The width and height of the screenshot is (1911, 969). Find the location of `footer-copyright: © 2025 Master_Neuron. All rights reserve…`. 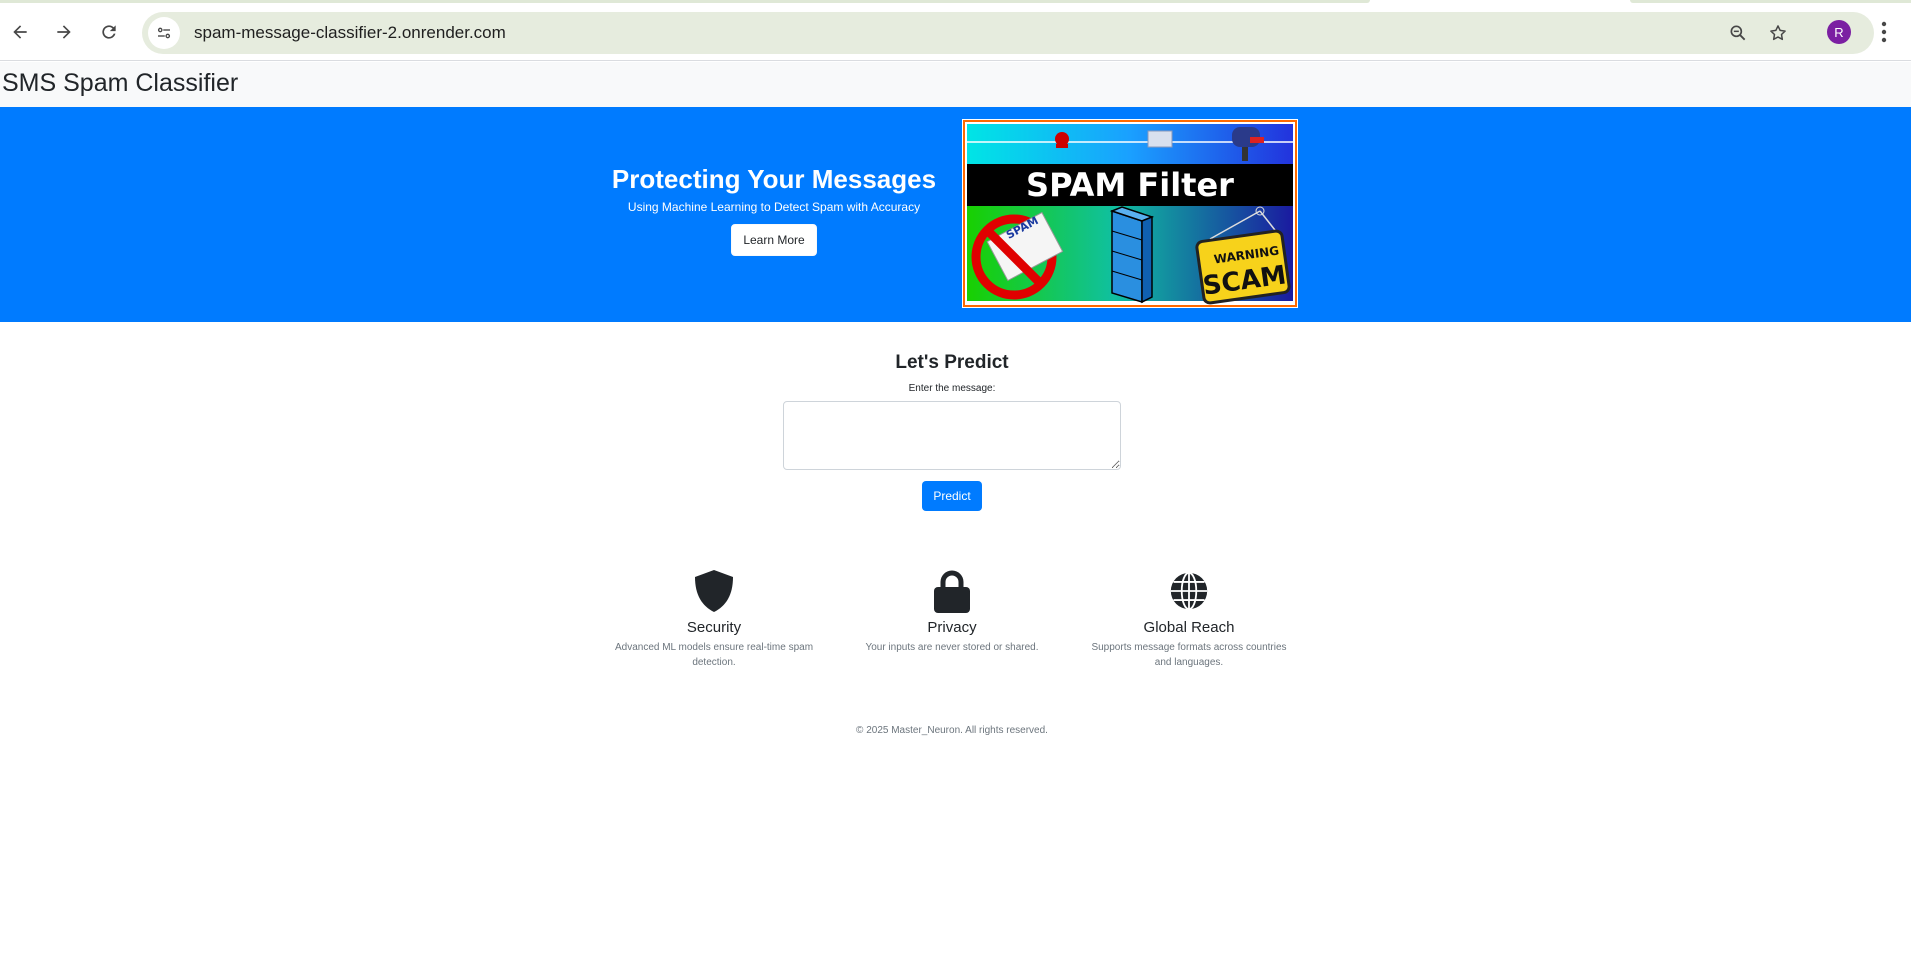

footer-copyright: © 2025 Master_Neuron. All rights reserve… is located at coordinates (952, 730).